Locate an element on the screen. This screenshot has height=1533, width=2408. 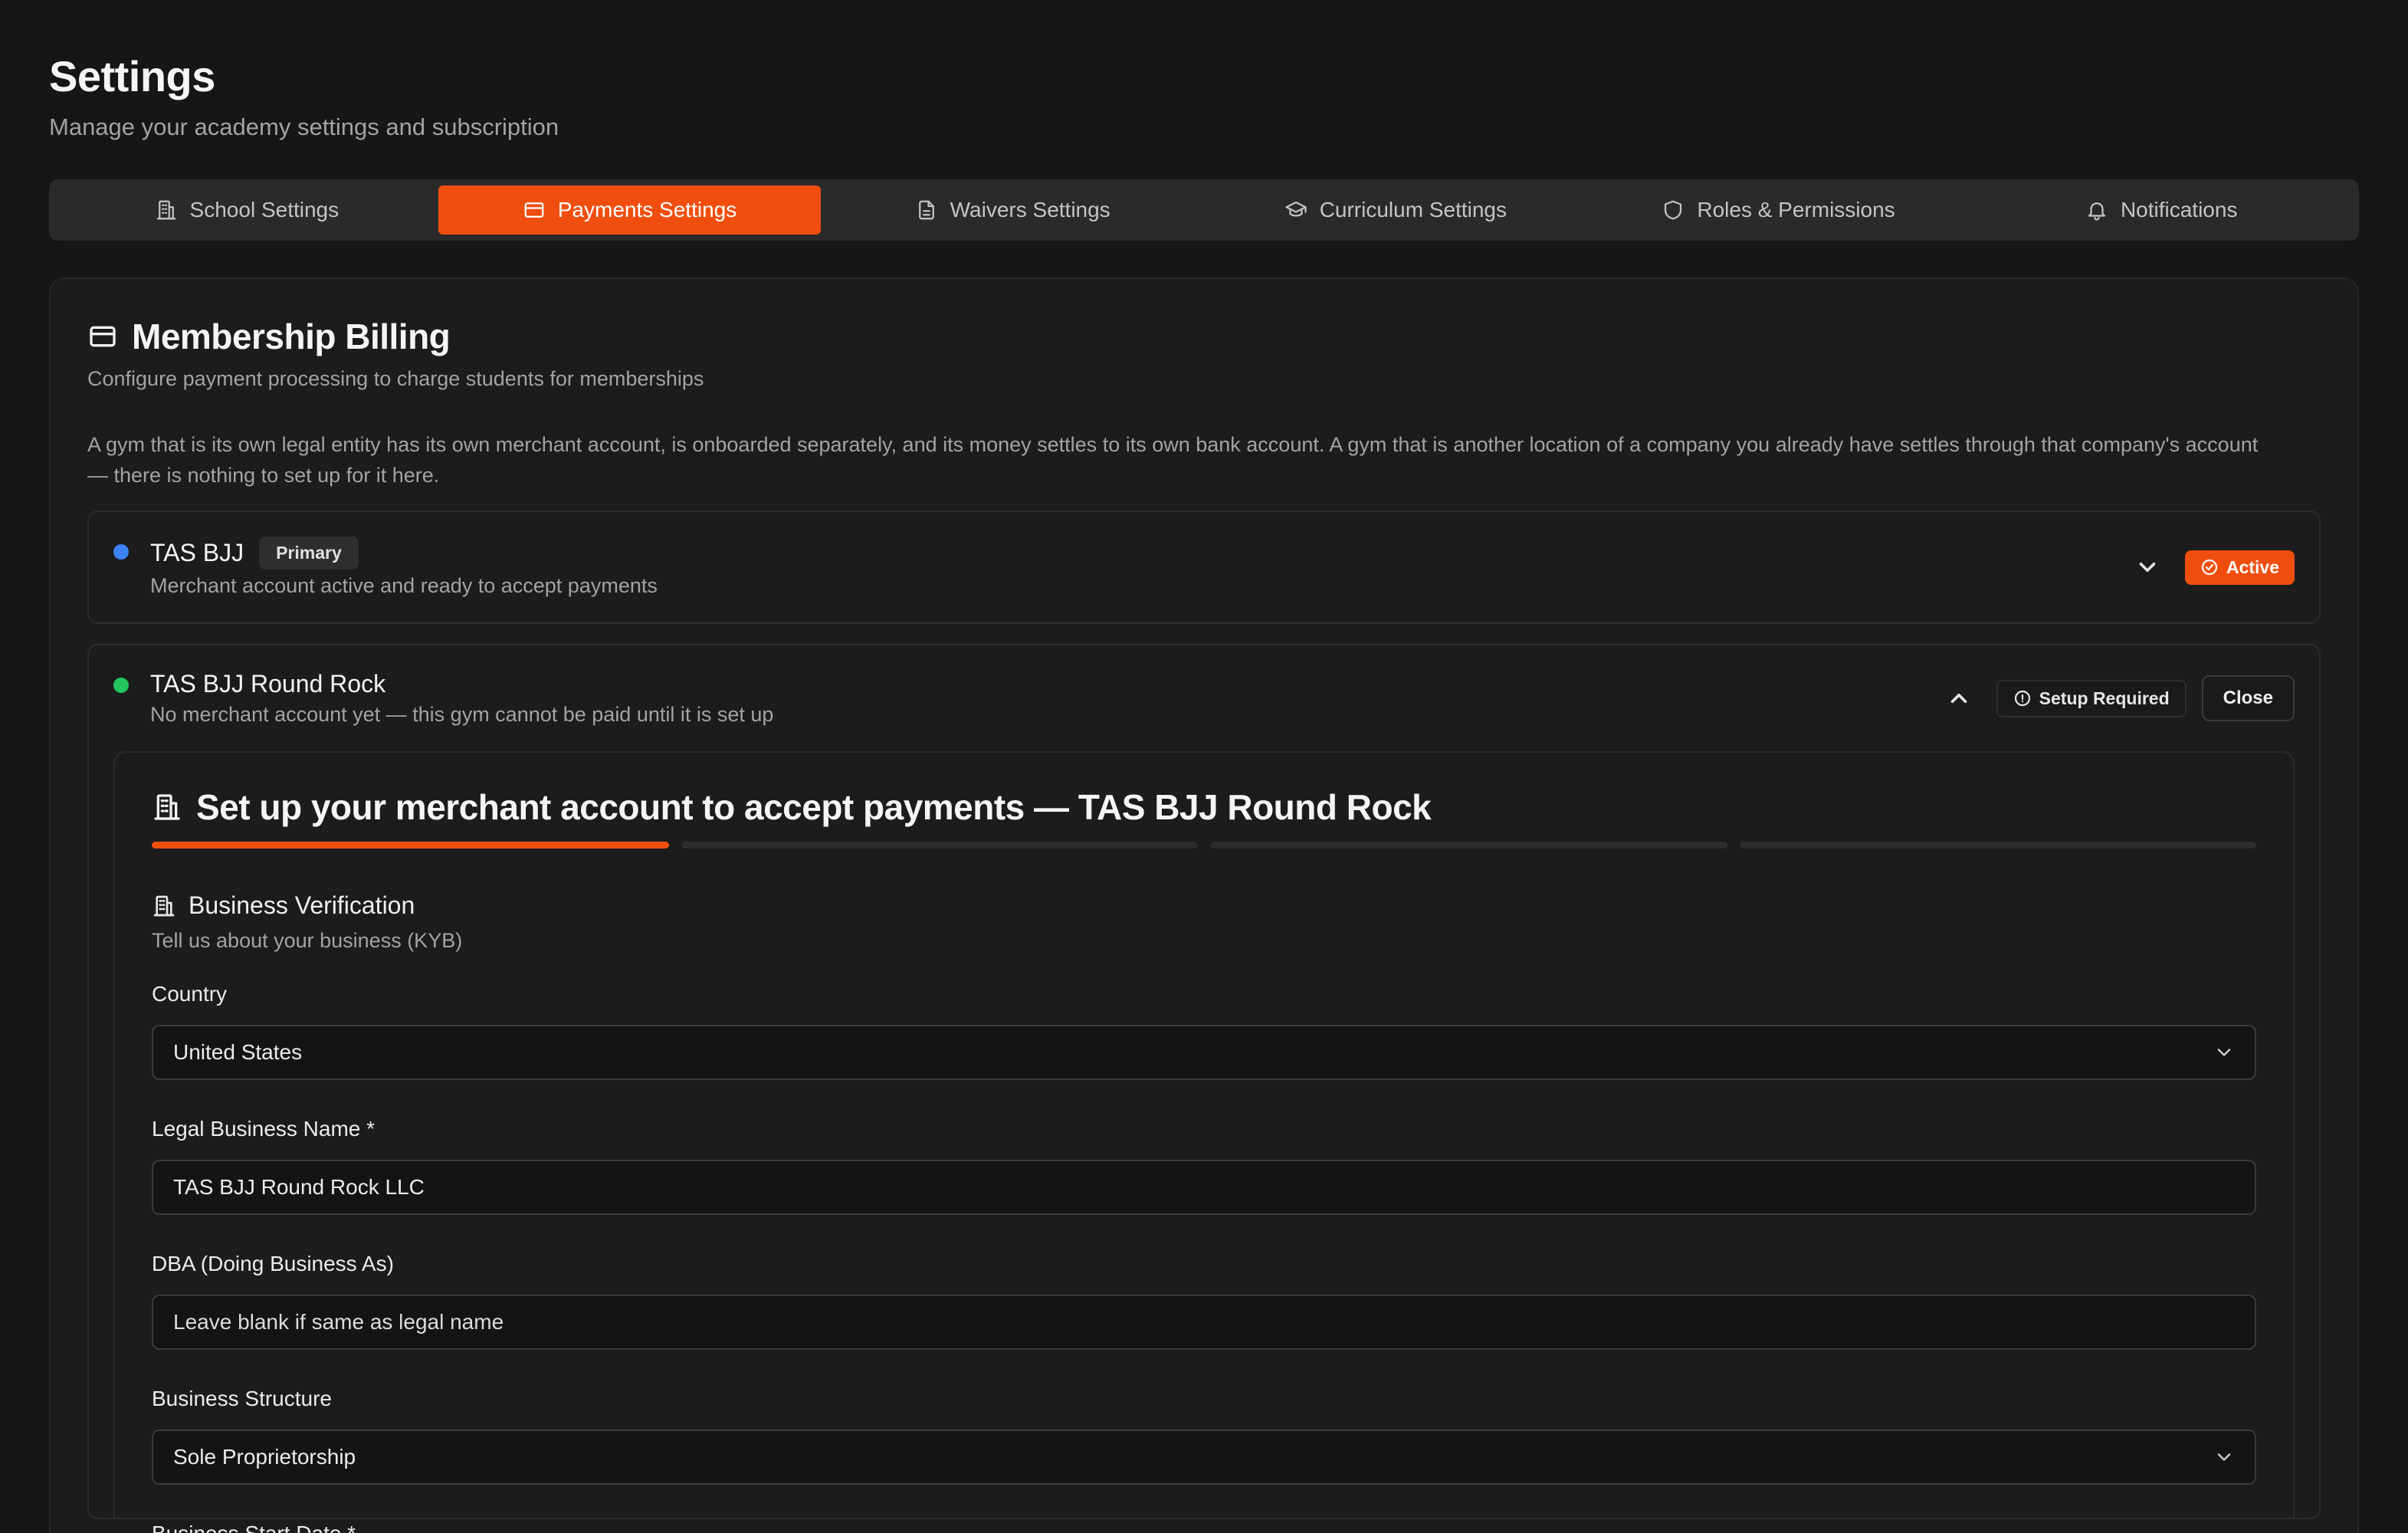
setup-required-label: Setup Required is located at coordinates (2104, 698).